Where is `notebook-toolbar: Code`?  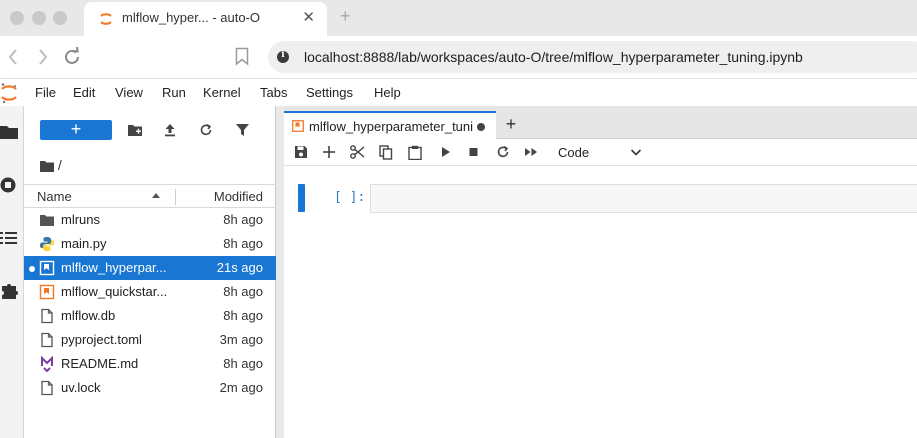
notebook-toolbar: Code is located at coordinates (600, 153).